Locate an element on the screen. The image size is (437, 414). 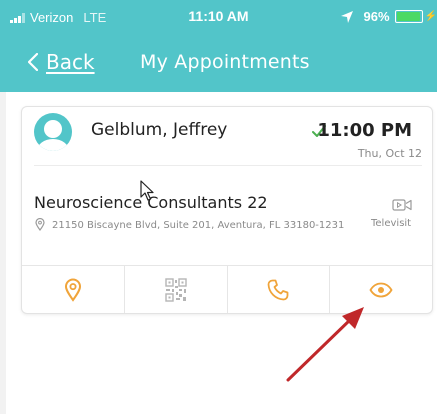
qr-code-button is located at coordinates (176, 289).